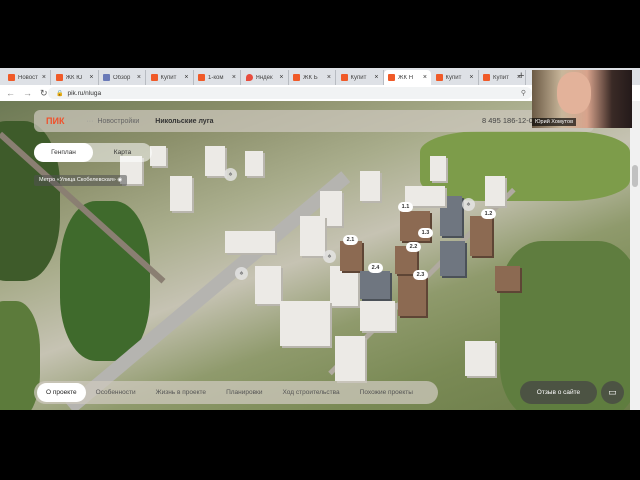 This screenshot has width=640, height=480. What do you see at coordinates (10, 93) in the screenshot?
I see `back-icon: ←` at bounding box center [10, 93].